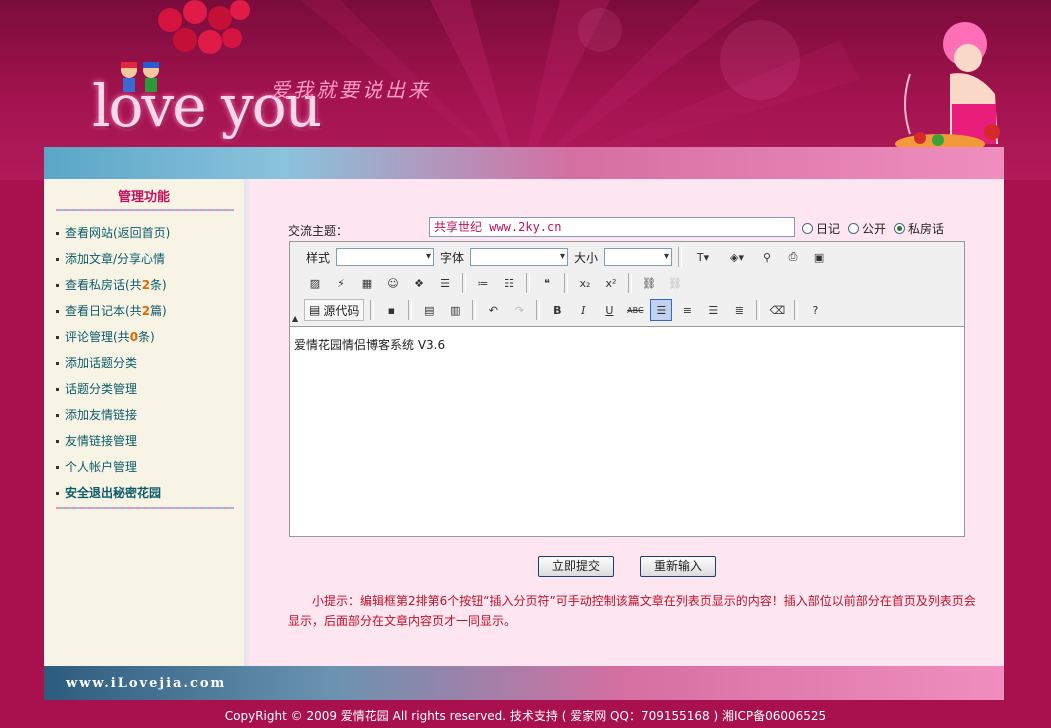 The height and width of the screenshot is (728, 1051). What do you see at coordinates (524, 163) in the screenshot?
I see `top-decor-bar` at bounding box center [524, 163].